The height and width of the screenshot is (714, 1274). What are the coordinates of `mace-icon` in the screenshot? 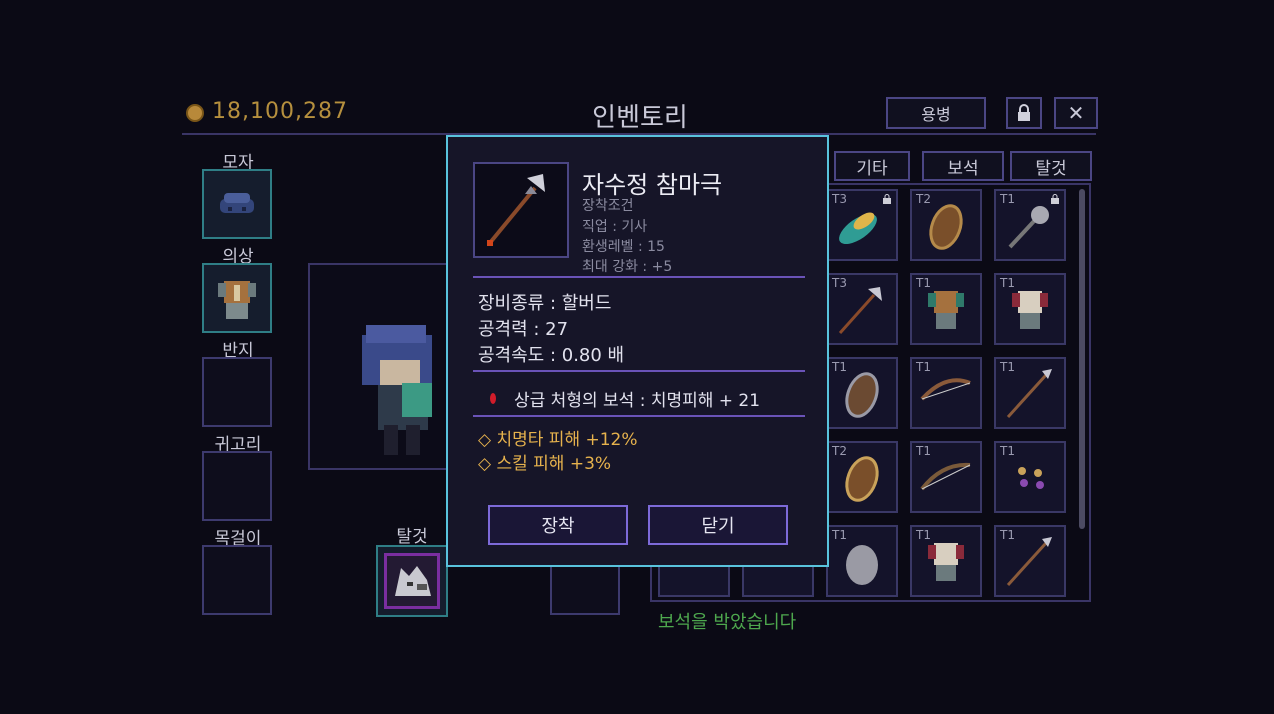 It's located at (1028, 227).